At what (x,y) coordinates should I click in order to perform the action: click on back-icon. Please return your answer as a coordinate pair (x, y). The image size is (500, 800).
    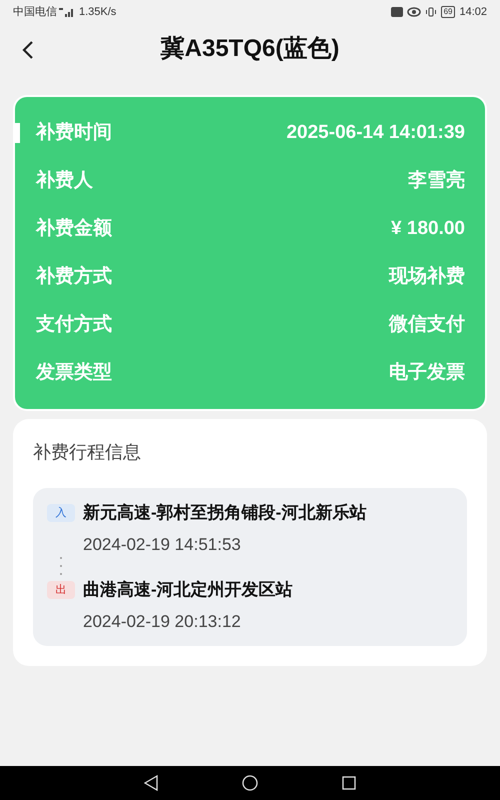
    Looking at the image, I should click on (151, 783).